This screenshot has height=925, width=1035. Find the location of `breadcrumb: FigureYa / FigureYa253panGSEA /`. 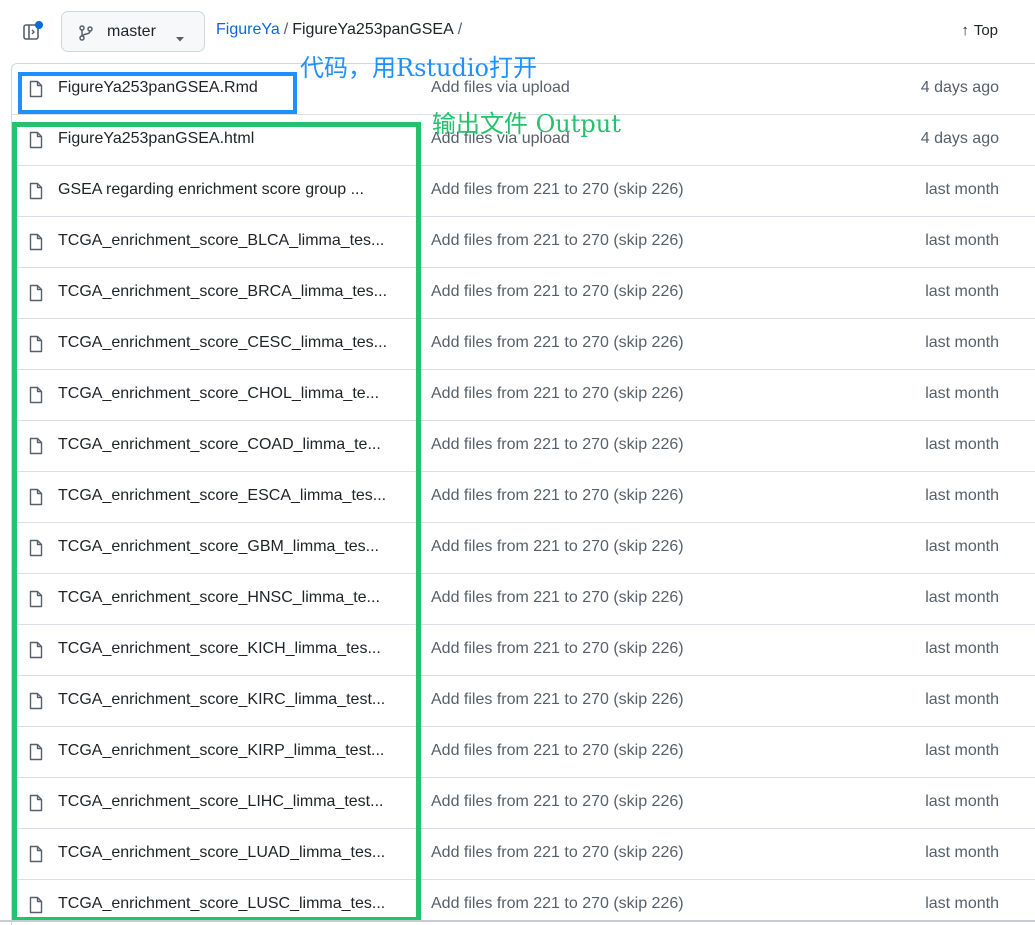

breadcrumb: FigureYa / FigureYa253panGSEA / is located at coordinates (341, 30).